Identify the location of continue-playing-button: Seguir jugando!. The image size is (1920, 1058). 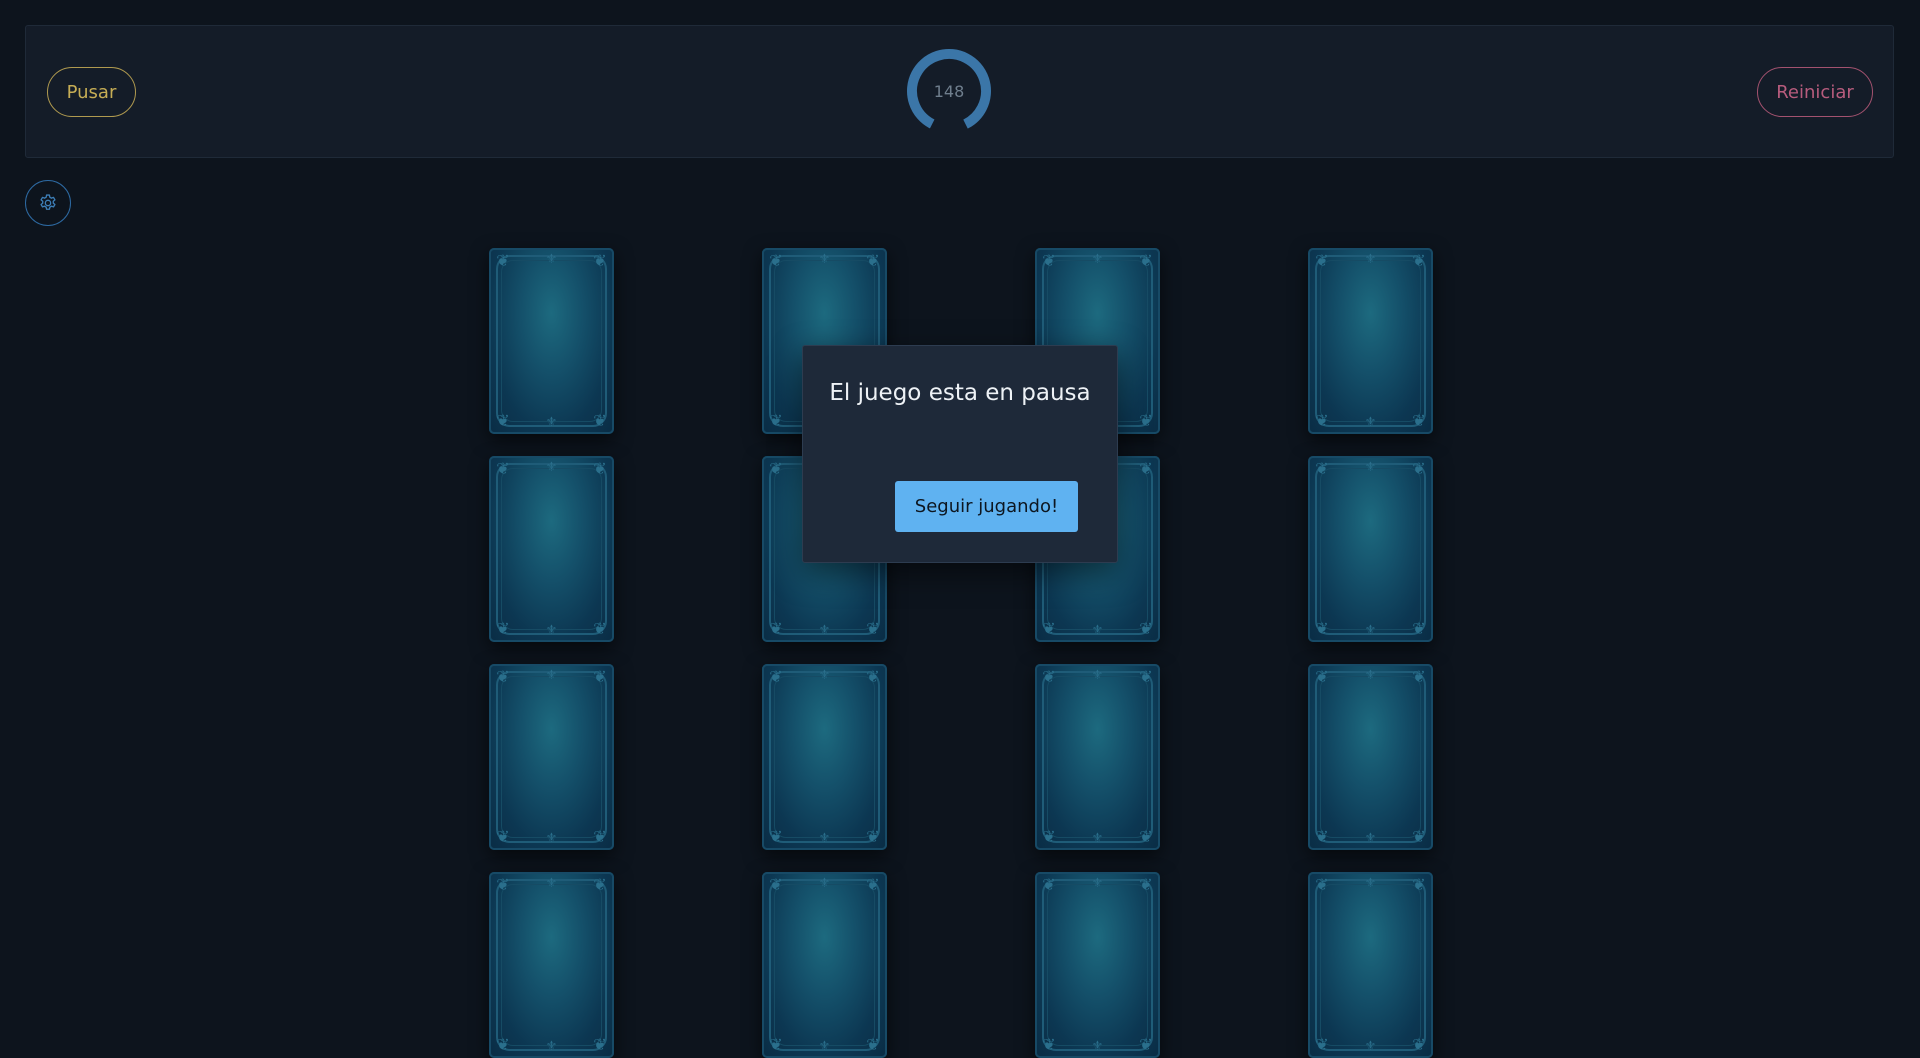
(986, 506).